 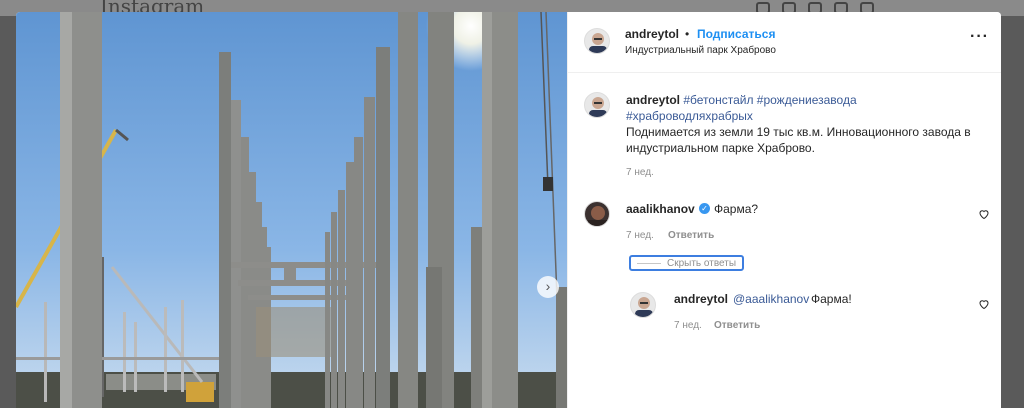 I want to click on header-location: Индустриальный парк Храброво, so click(x=700, y=50).